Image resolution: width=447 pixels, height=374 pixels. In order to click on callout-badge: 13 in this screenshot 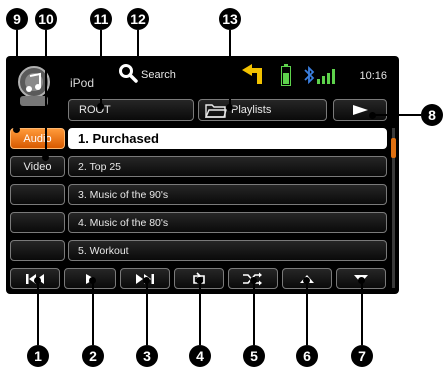, I will do `click(230, 19)`.